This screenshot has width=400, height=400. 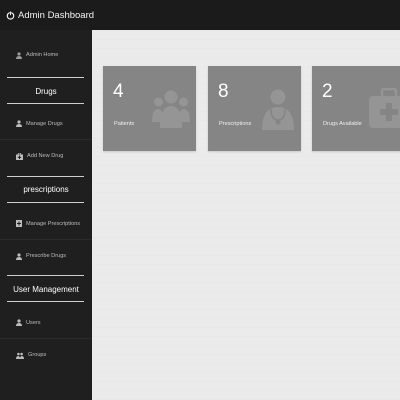 I want to click on sidebar-item-label: Manage Prescriptions, so click(x=53, y=223).